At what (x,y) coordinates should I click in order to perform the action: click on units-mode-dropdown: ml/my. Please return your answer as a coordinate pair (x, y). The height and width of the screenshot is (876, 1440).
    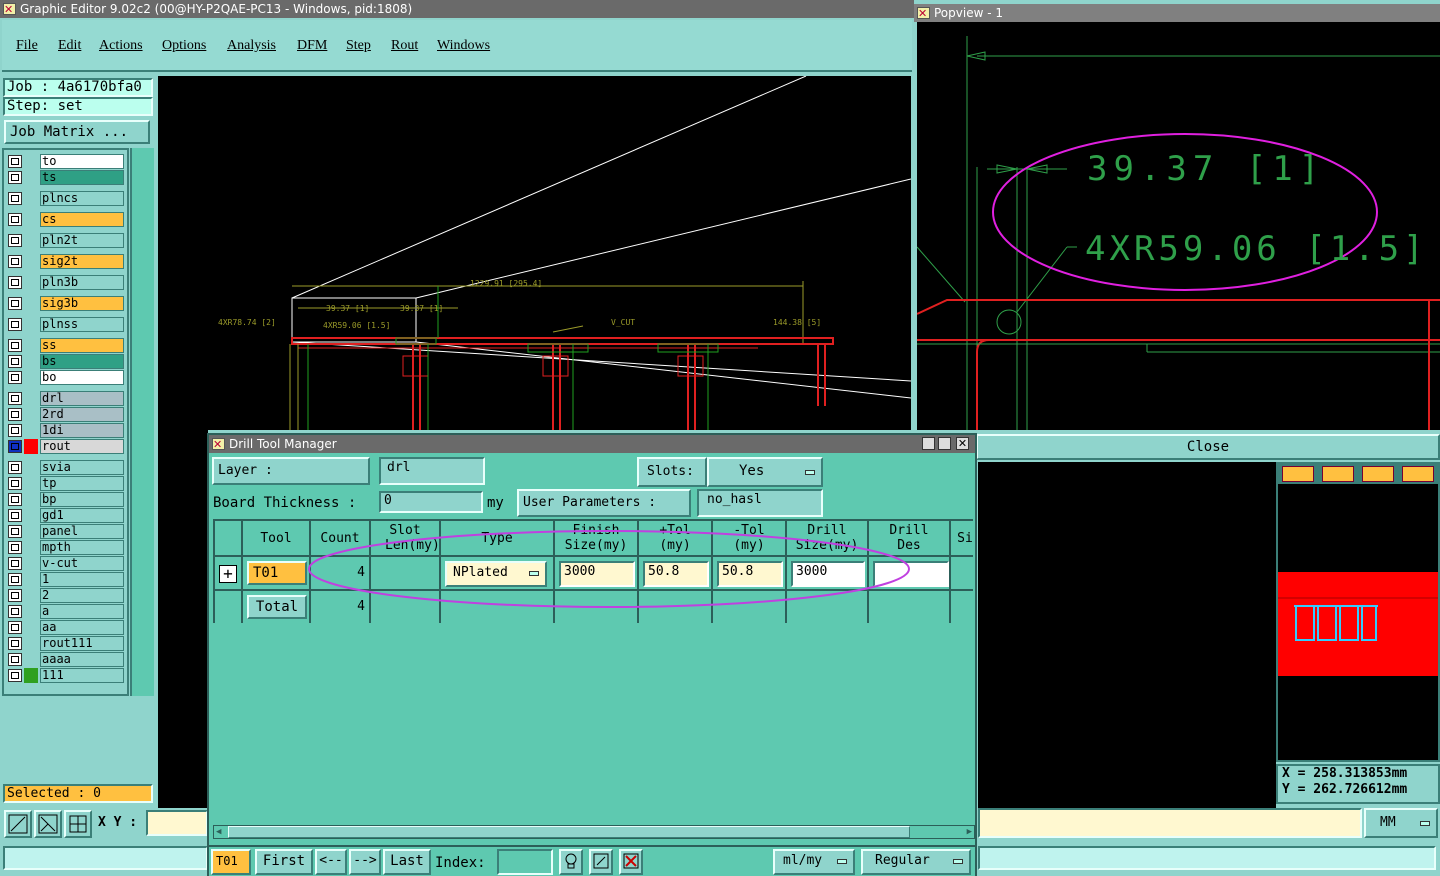
    Looking at the image, I should click on (814, 862).